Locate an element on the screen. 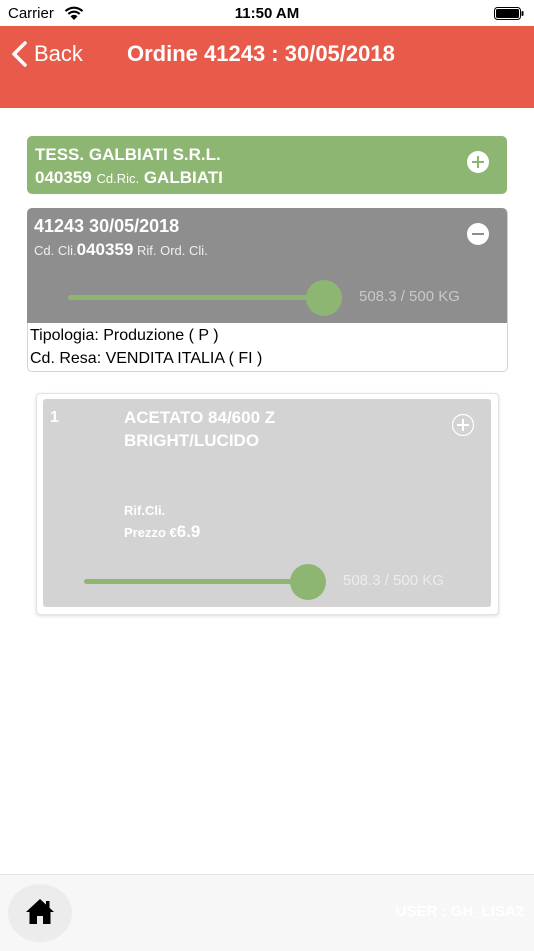 The height and width of the screenshot is (951, 534). customer-code-row: 040359 Cd.Ric. GALBIATI is located at coordinates (129, 178).